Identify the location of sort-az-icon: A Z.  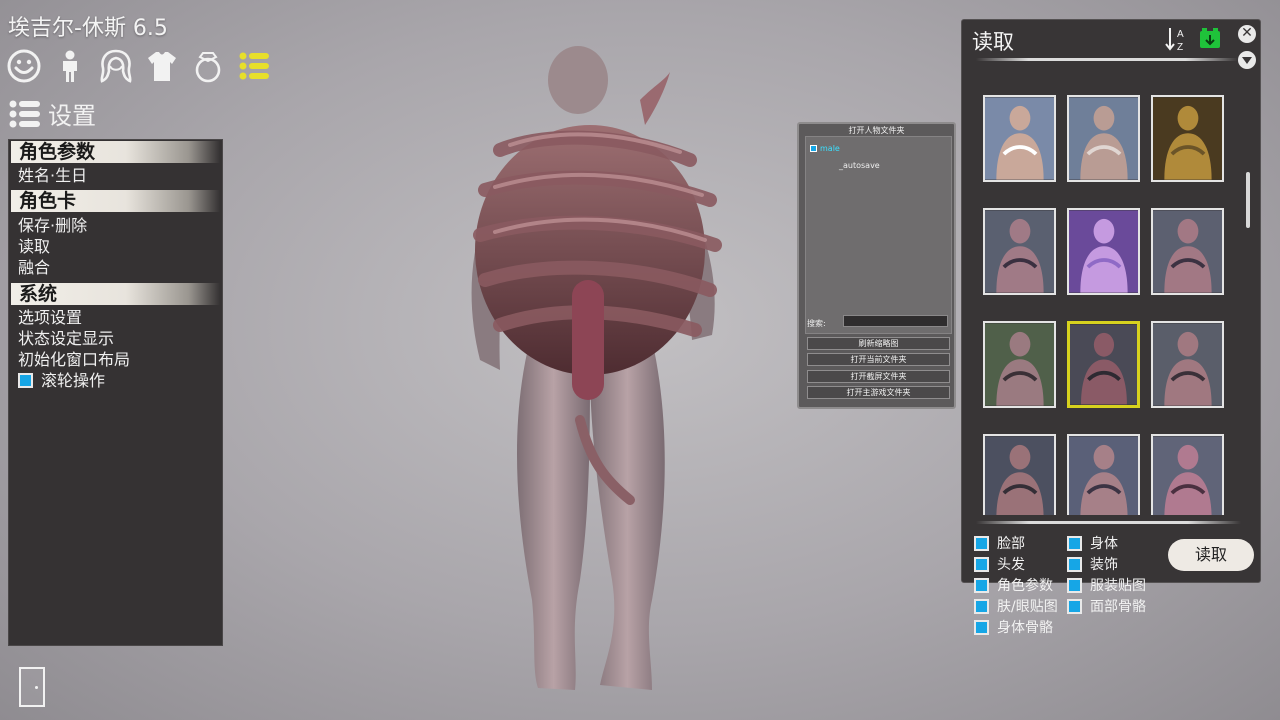
(1177, 39).